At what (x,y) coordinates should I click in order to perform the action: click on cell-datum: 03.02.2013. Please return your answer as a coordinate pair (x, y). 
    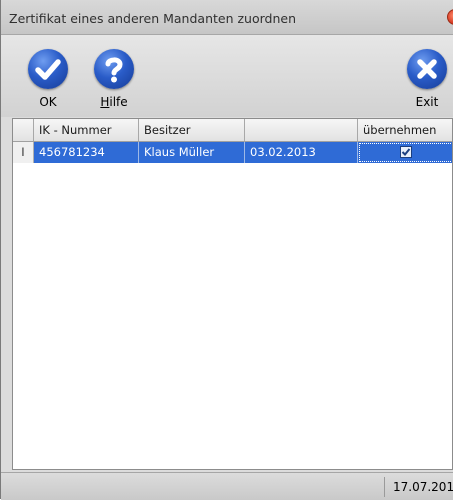
    Looking at the image, I should click on (301, 152).